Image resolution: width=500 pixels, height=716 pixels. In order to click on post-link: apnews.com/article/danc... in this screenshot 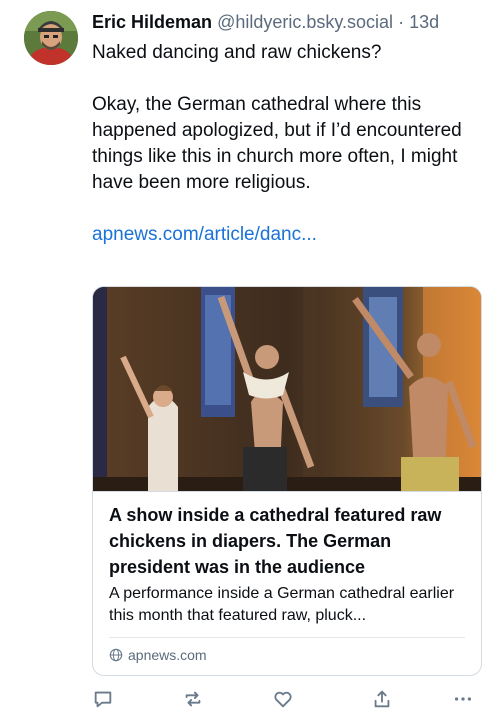, I will do `click(204, 234)`.